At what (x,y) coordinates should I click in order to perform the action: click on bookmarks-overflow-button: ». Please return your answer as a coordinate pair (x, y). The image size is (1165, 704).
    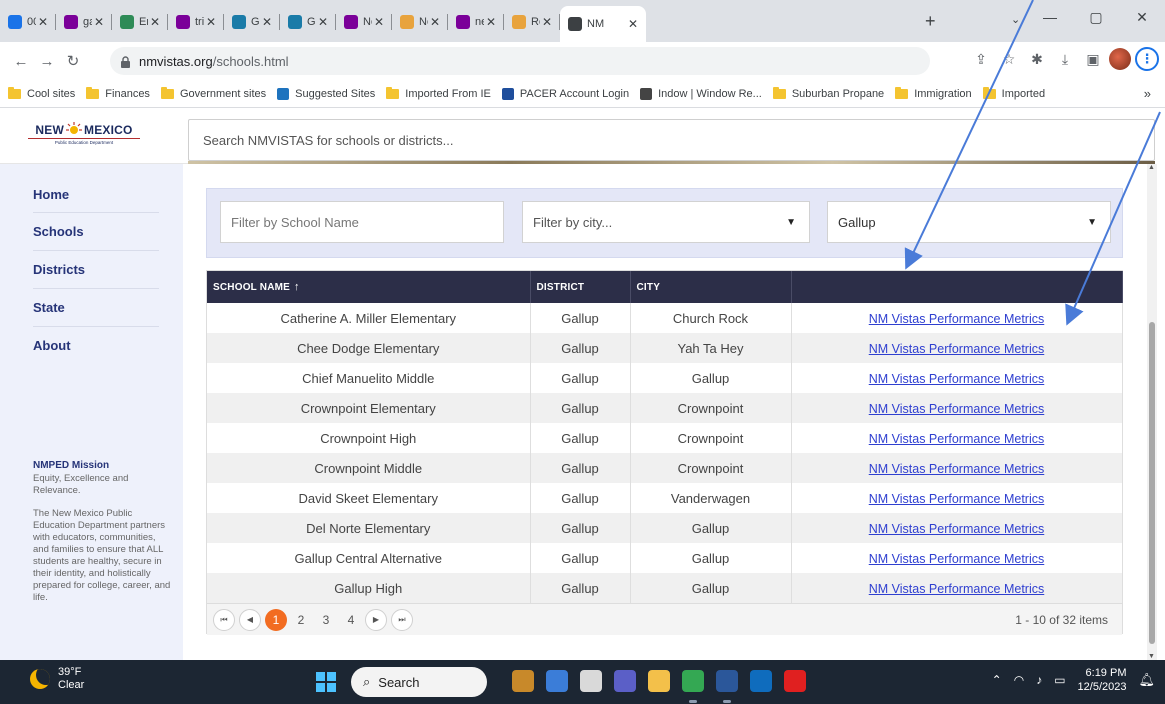
    Looking at the image, I should click on (1147, 93).